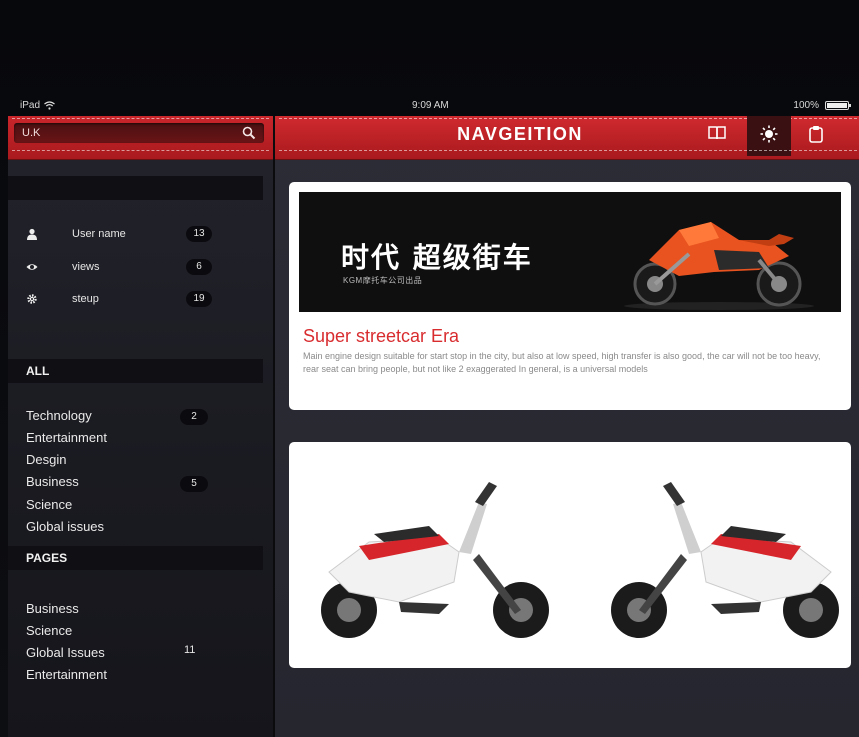 Image resolution: width=859 pixels, height=737 pixels. Describe the element at coordinates (199, 234) in the screenshot. I see `stat-count: 13` at that location.